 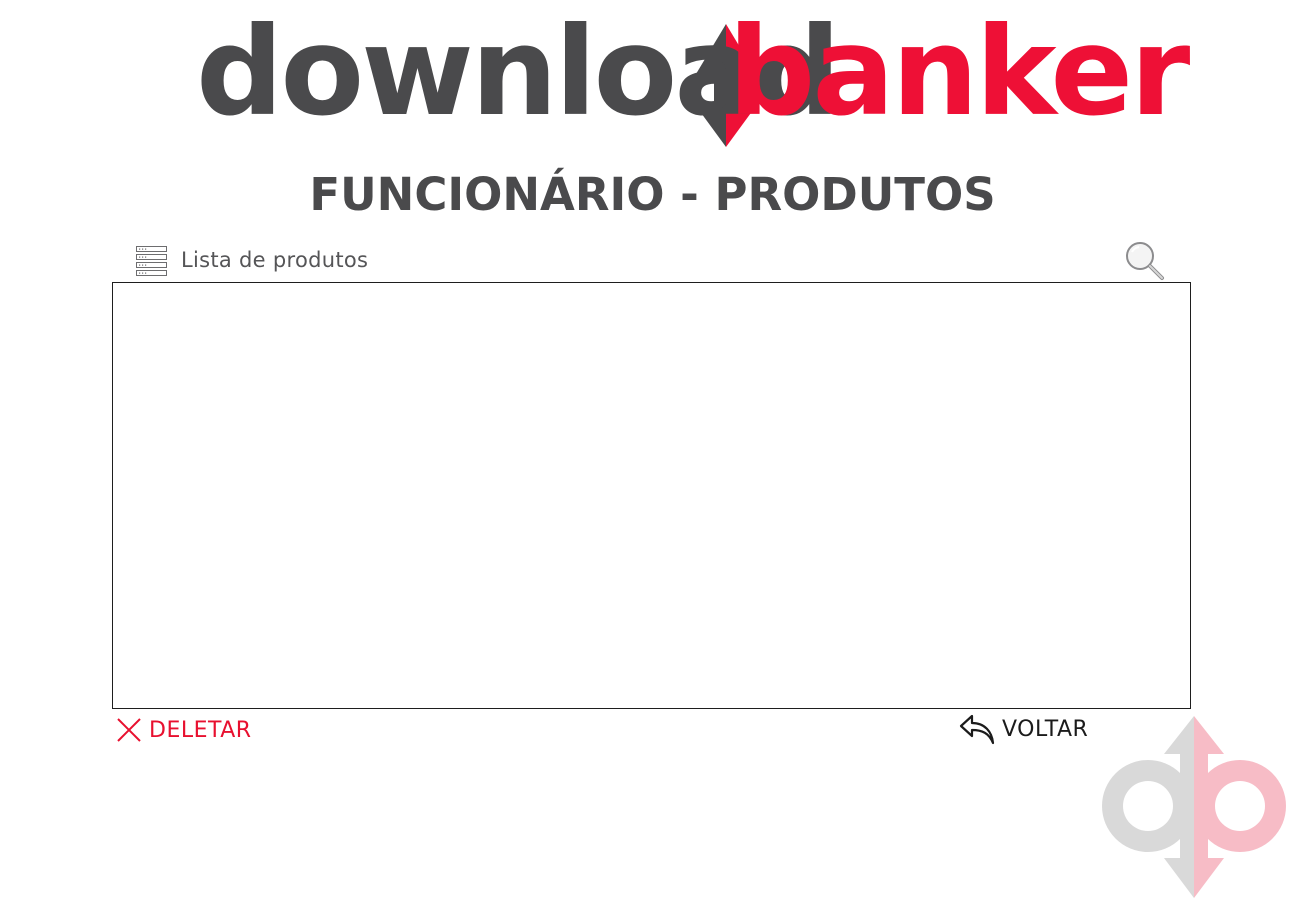 I want to click on brand-emblem-watermark, so click(x=1194, y=807).